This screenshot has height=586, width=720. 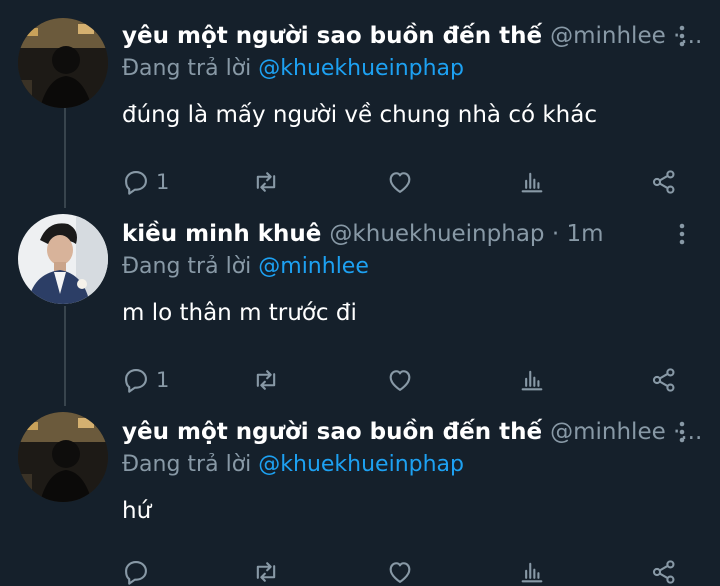 What do you see at coordinates (466, 234) in the screenshot?
I see `handle: @khuekhueinphap · 1m` at bounding box center [466, 234].